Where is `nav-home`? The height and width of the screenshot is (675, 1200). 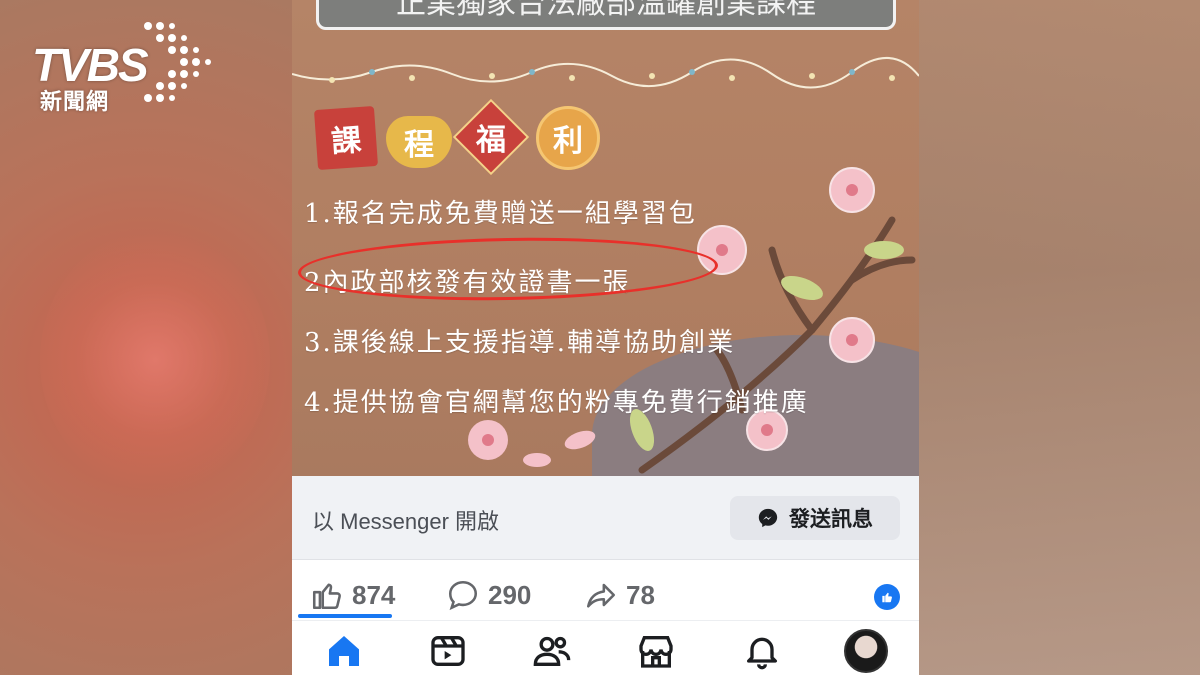 nav-home is located at coordinates (344, 651).